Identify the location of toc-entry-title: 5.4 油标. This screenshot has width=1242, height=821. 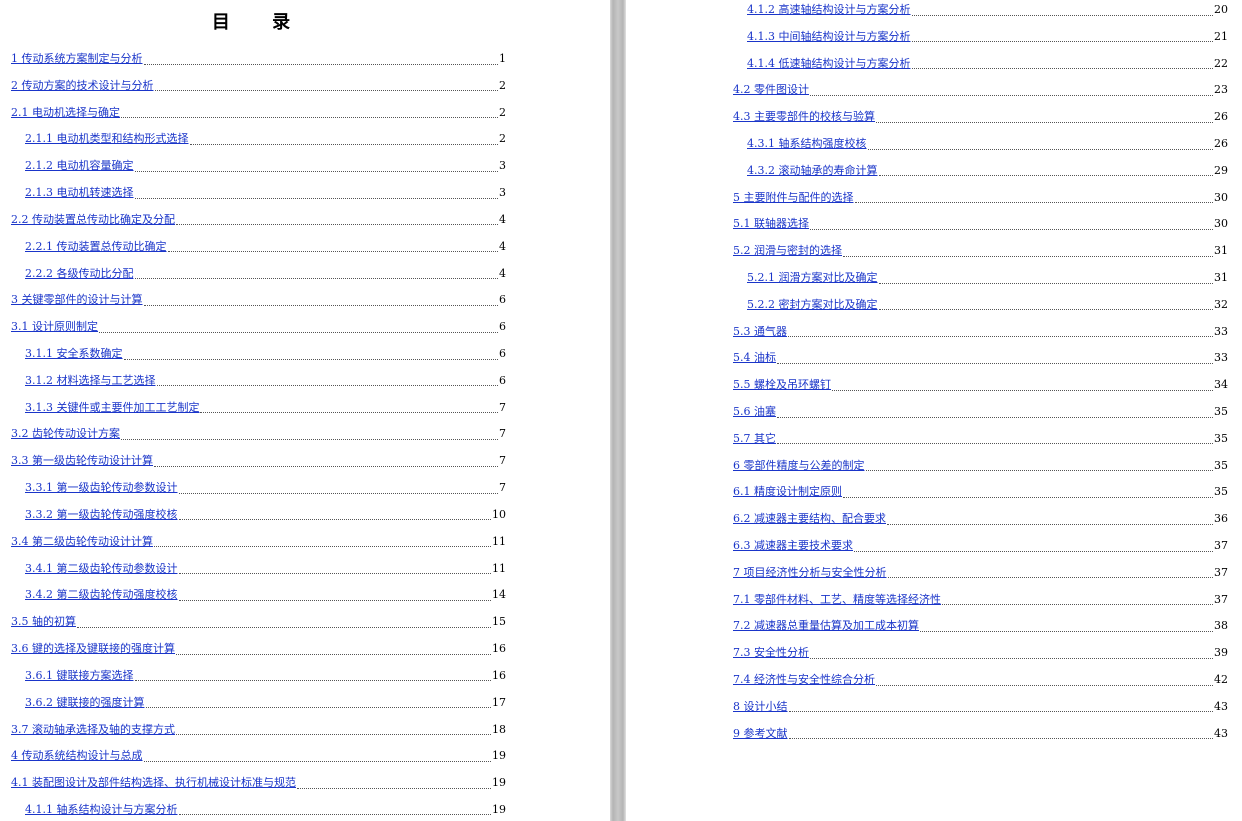
(754, 358).